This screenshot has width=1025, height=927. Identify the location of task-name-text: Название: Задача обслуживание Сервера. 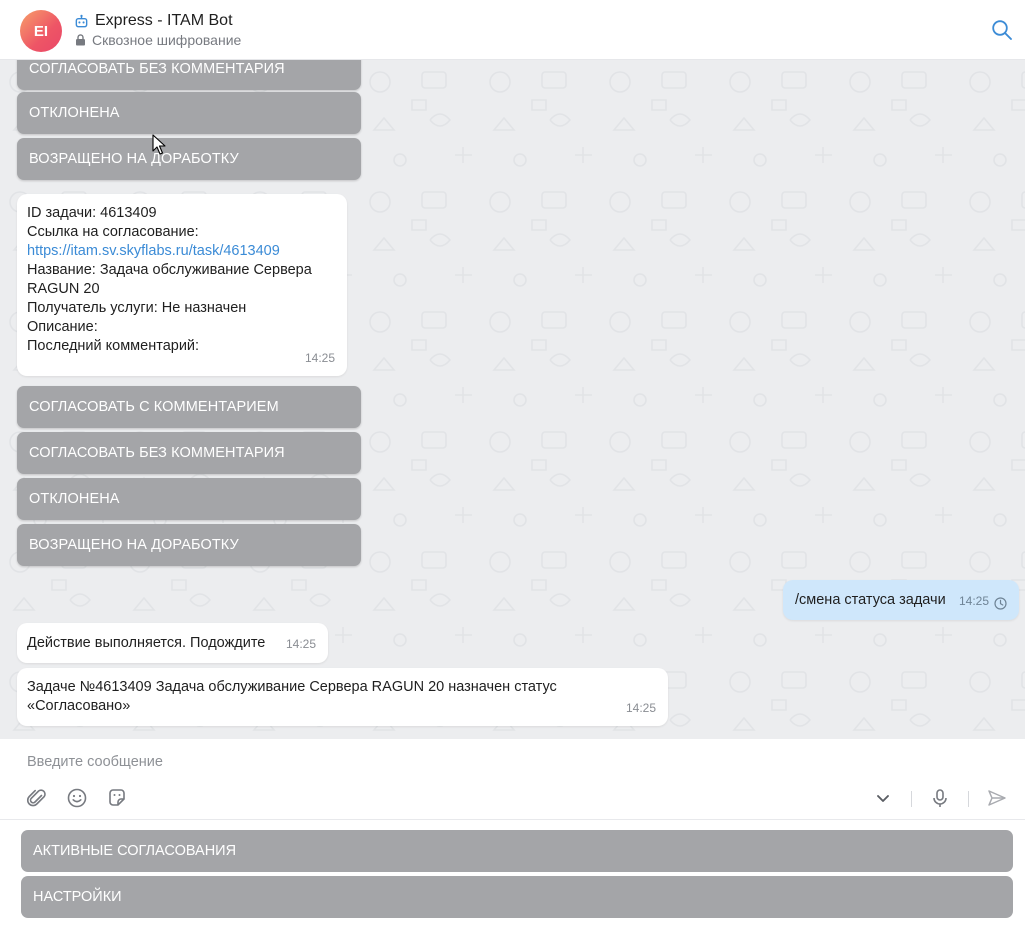
(169, 270).